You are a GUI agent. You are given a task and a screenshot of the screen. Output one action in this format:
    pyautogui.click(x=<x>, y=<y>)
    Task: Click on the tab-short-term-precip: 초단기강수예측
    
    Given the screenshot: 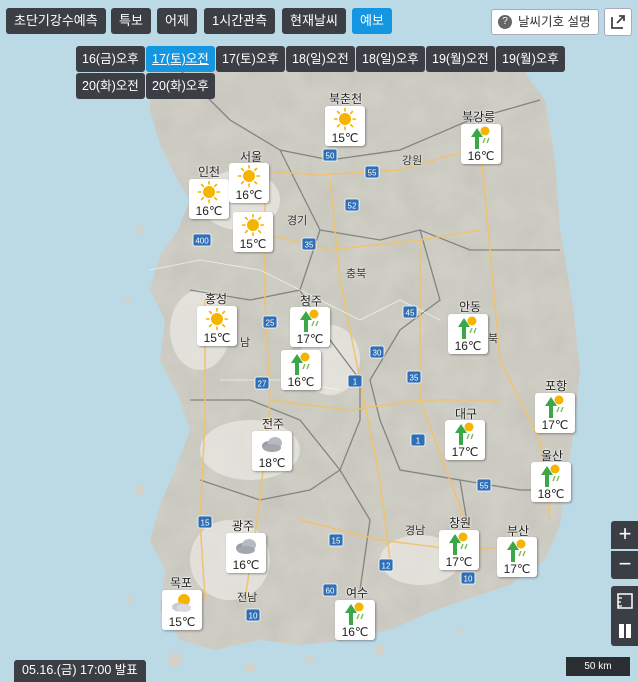 What is the action you would take?
    pyautogui.click(x=56, y=21)
    